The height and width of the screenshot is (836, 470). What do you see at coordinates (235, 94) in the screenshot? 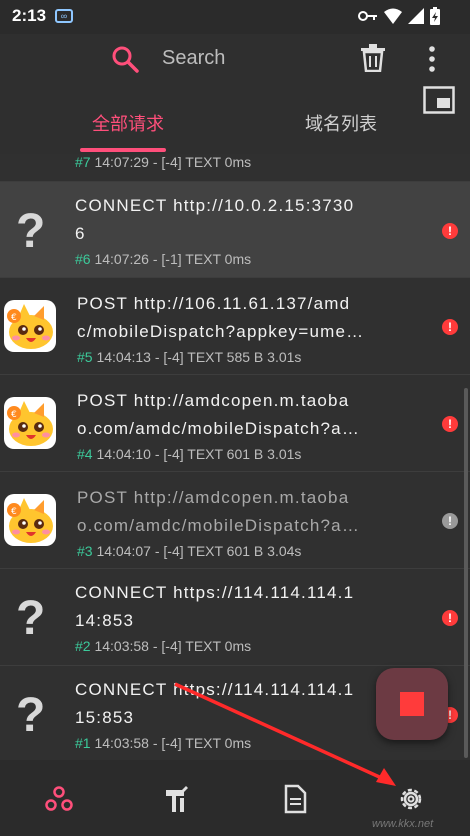
I see `app-header: Search 全部请求 域名列表` at bounding box center [235, 94].